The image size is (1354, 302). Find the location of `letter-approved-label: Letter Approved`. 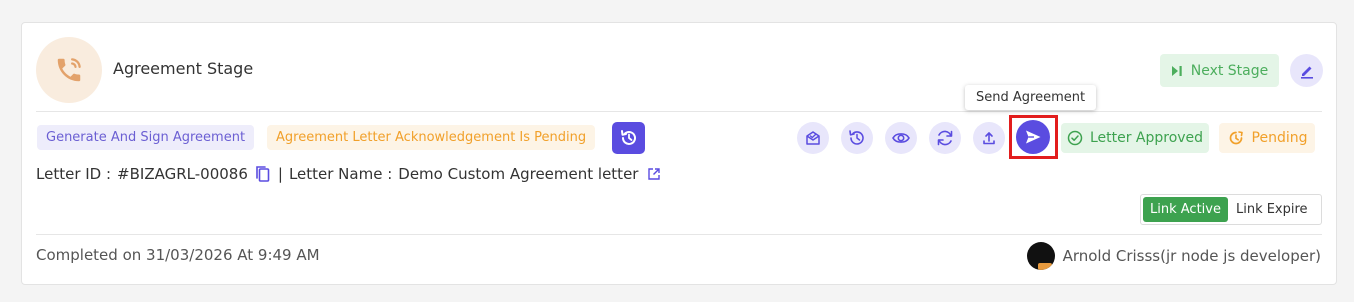

letter-approved-label: Letter Approved is located at coordinates (1146, 138).